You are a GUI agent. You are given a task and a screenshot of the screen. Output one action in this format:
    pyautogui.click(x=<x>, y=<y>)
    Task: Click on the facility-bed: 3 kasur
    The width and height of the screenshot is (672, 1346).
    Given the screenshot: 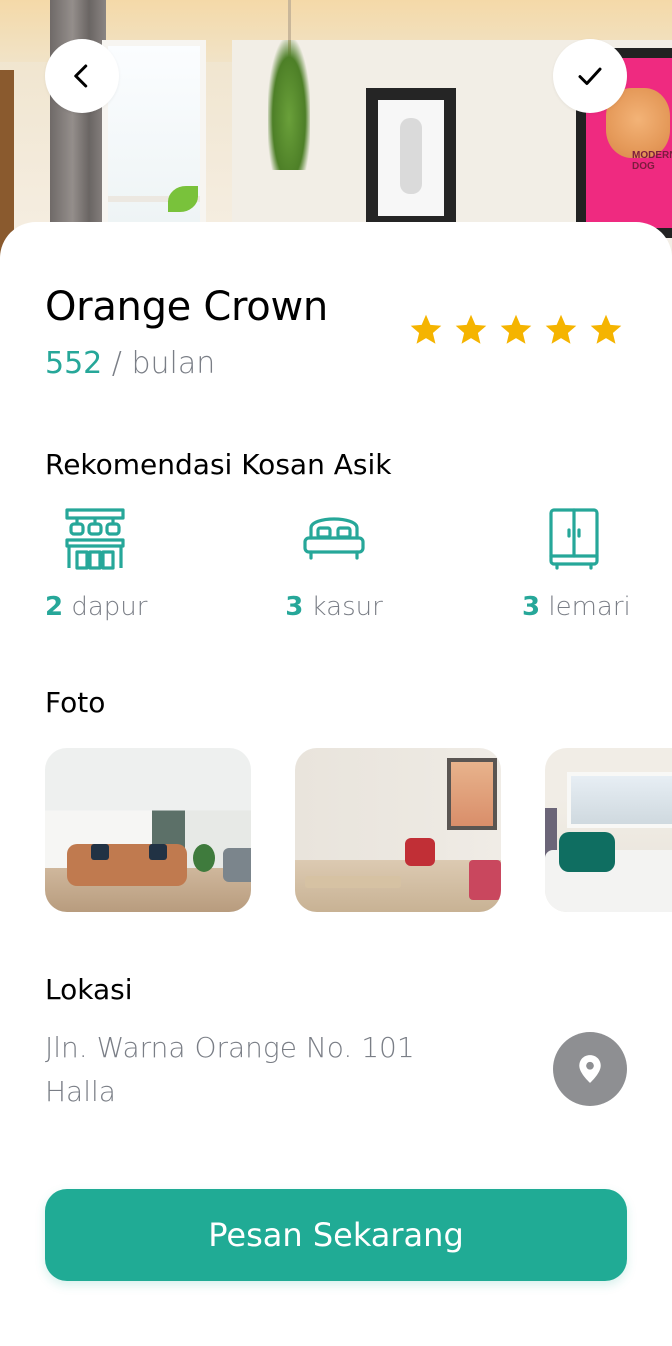 What is the action you would take?
    pyautogui.click(x=334, y=565)
    